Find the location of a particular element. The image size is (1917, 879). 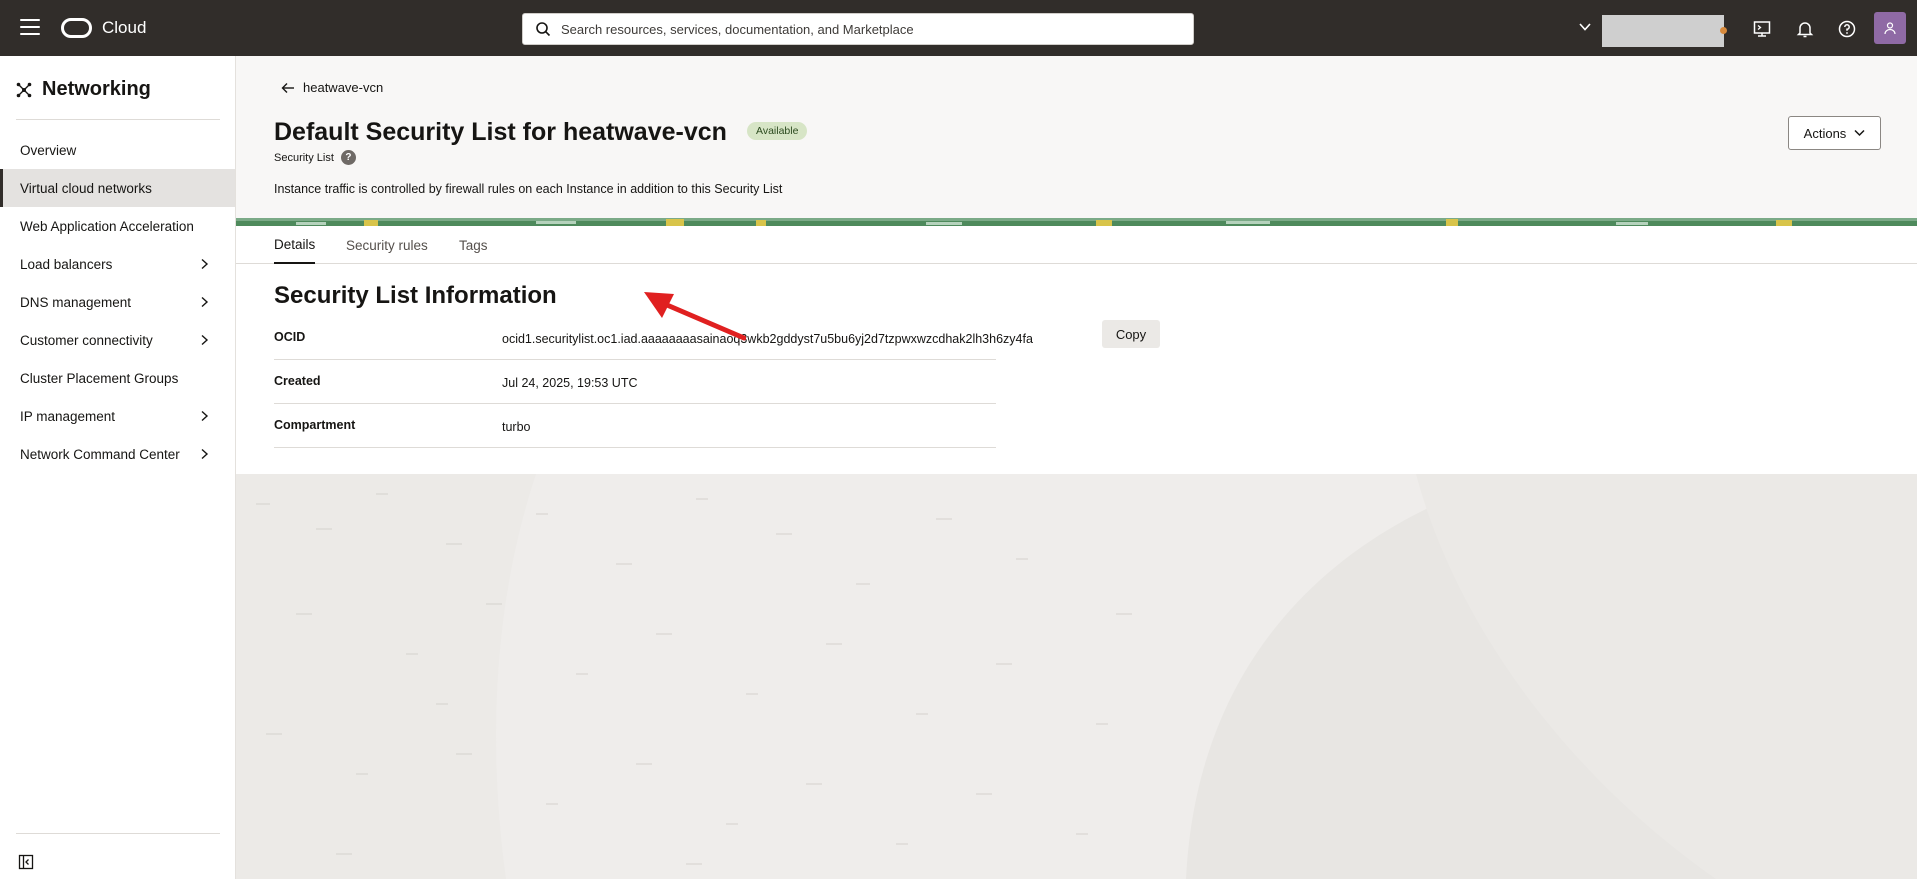

brand-label: Cloud is located at coordinates (124, 28).